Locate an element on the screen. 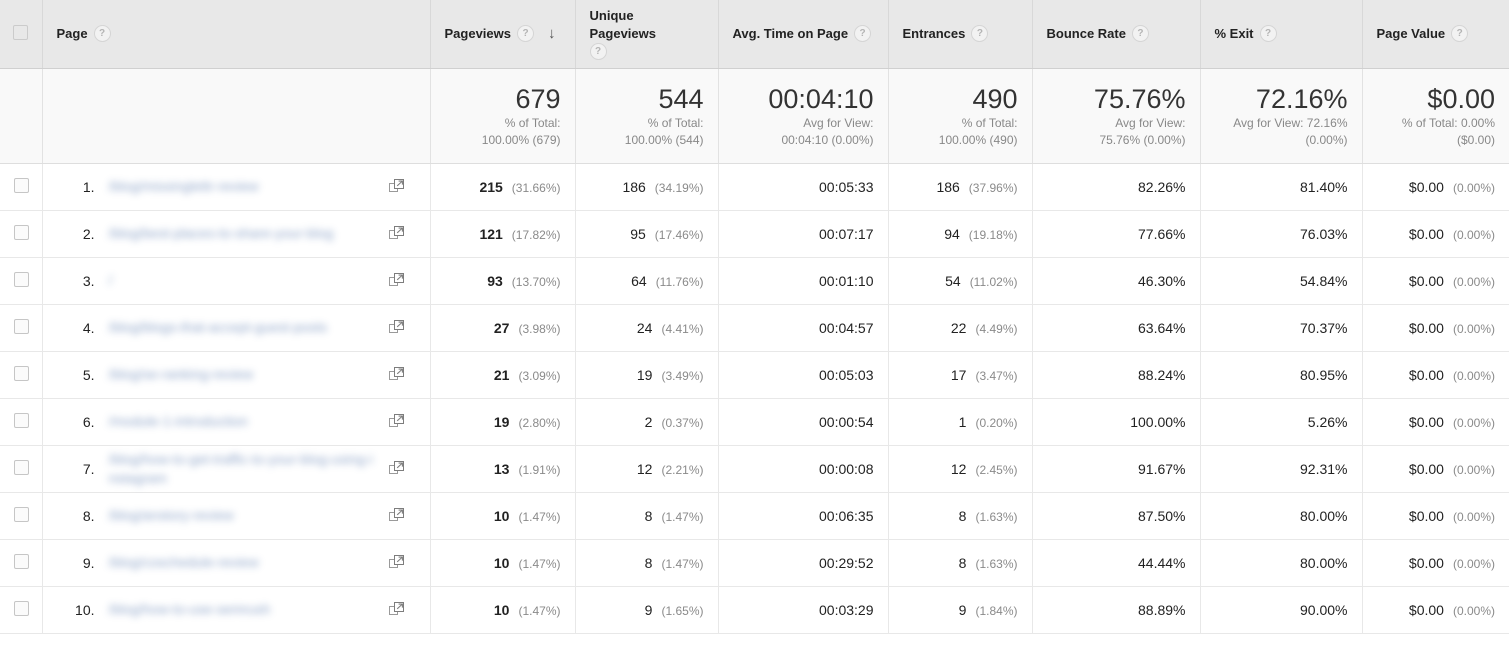  bounce-rate-cell: 46.30% is located at coordinates (1116, 281).